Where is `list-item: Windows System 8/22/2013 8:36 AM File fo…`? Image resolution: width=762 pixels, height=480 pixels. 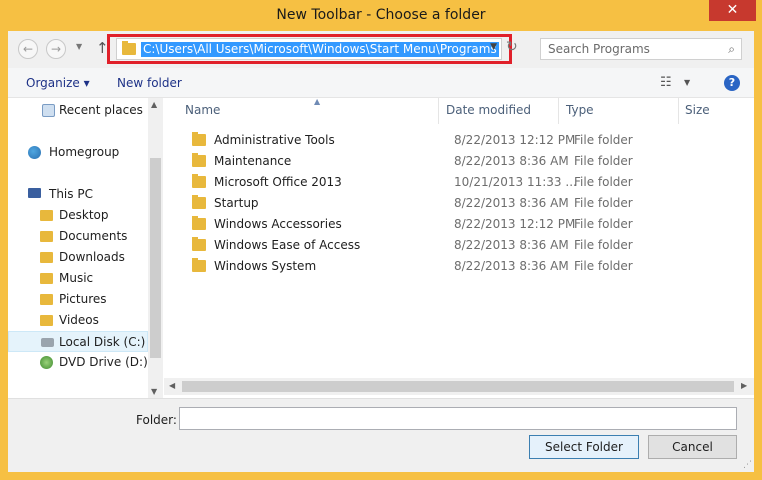
list-item: Windows System 8/22/2013 8:36 AM File fo… is located at coordinates (464, 266).